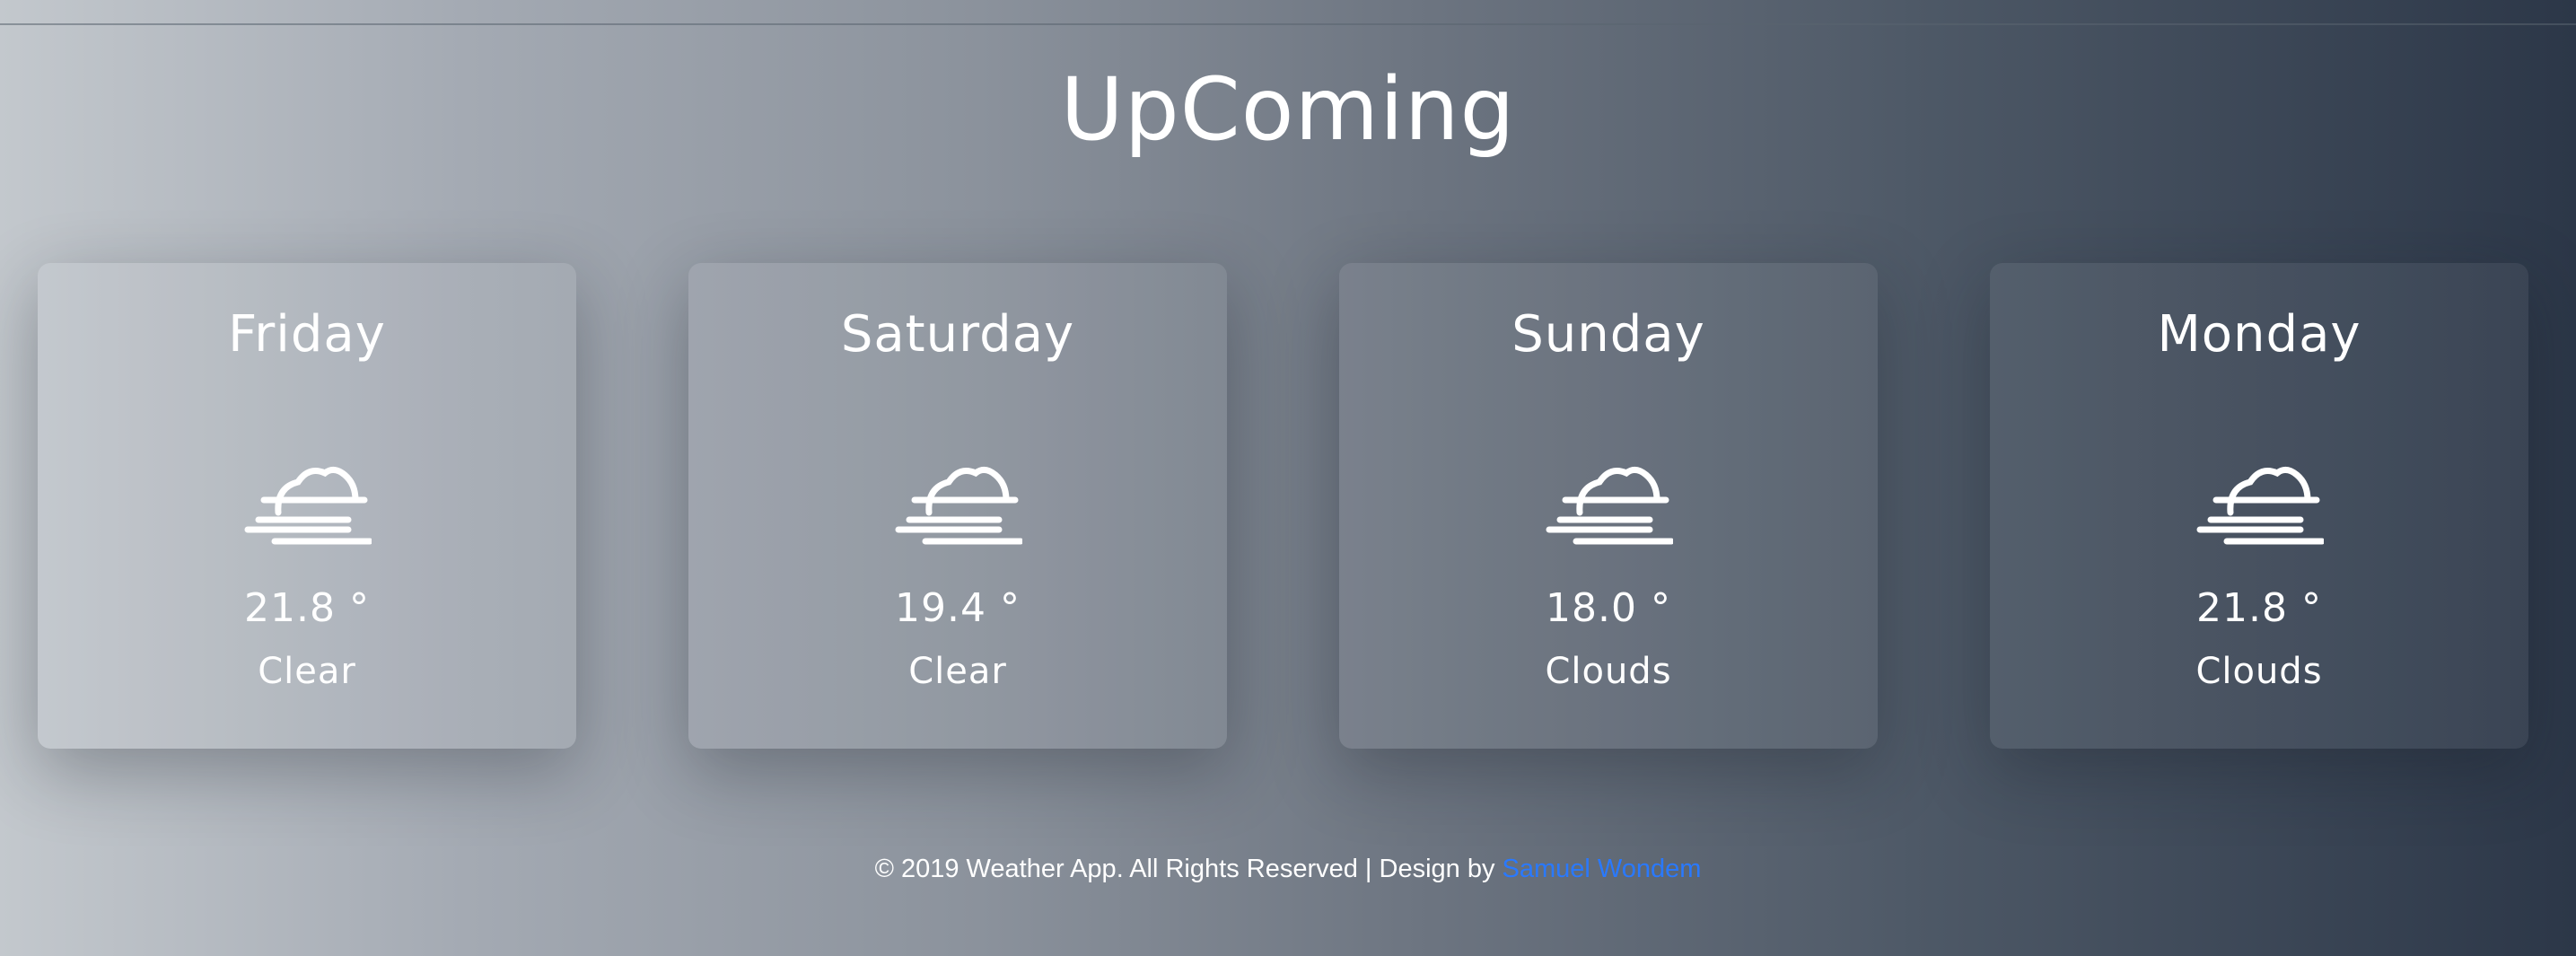 The width and height of the screenshot is (2576, 956). I want to click on forecast-card-sunday: Sunday 18.0 ° Clouds, so click(1608, 506).